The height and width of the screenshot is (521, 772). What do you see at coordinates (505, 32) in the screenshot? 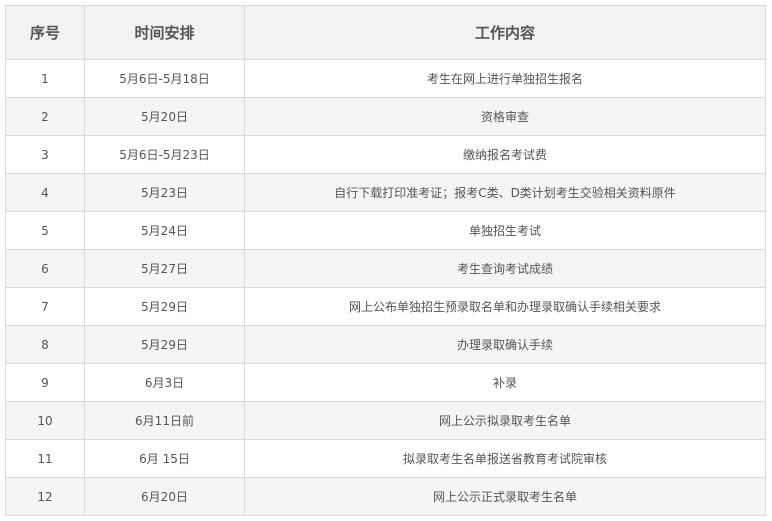
I see `header-content: 工作内容` at bounding box center [505, 32].